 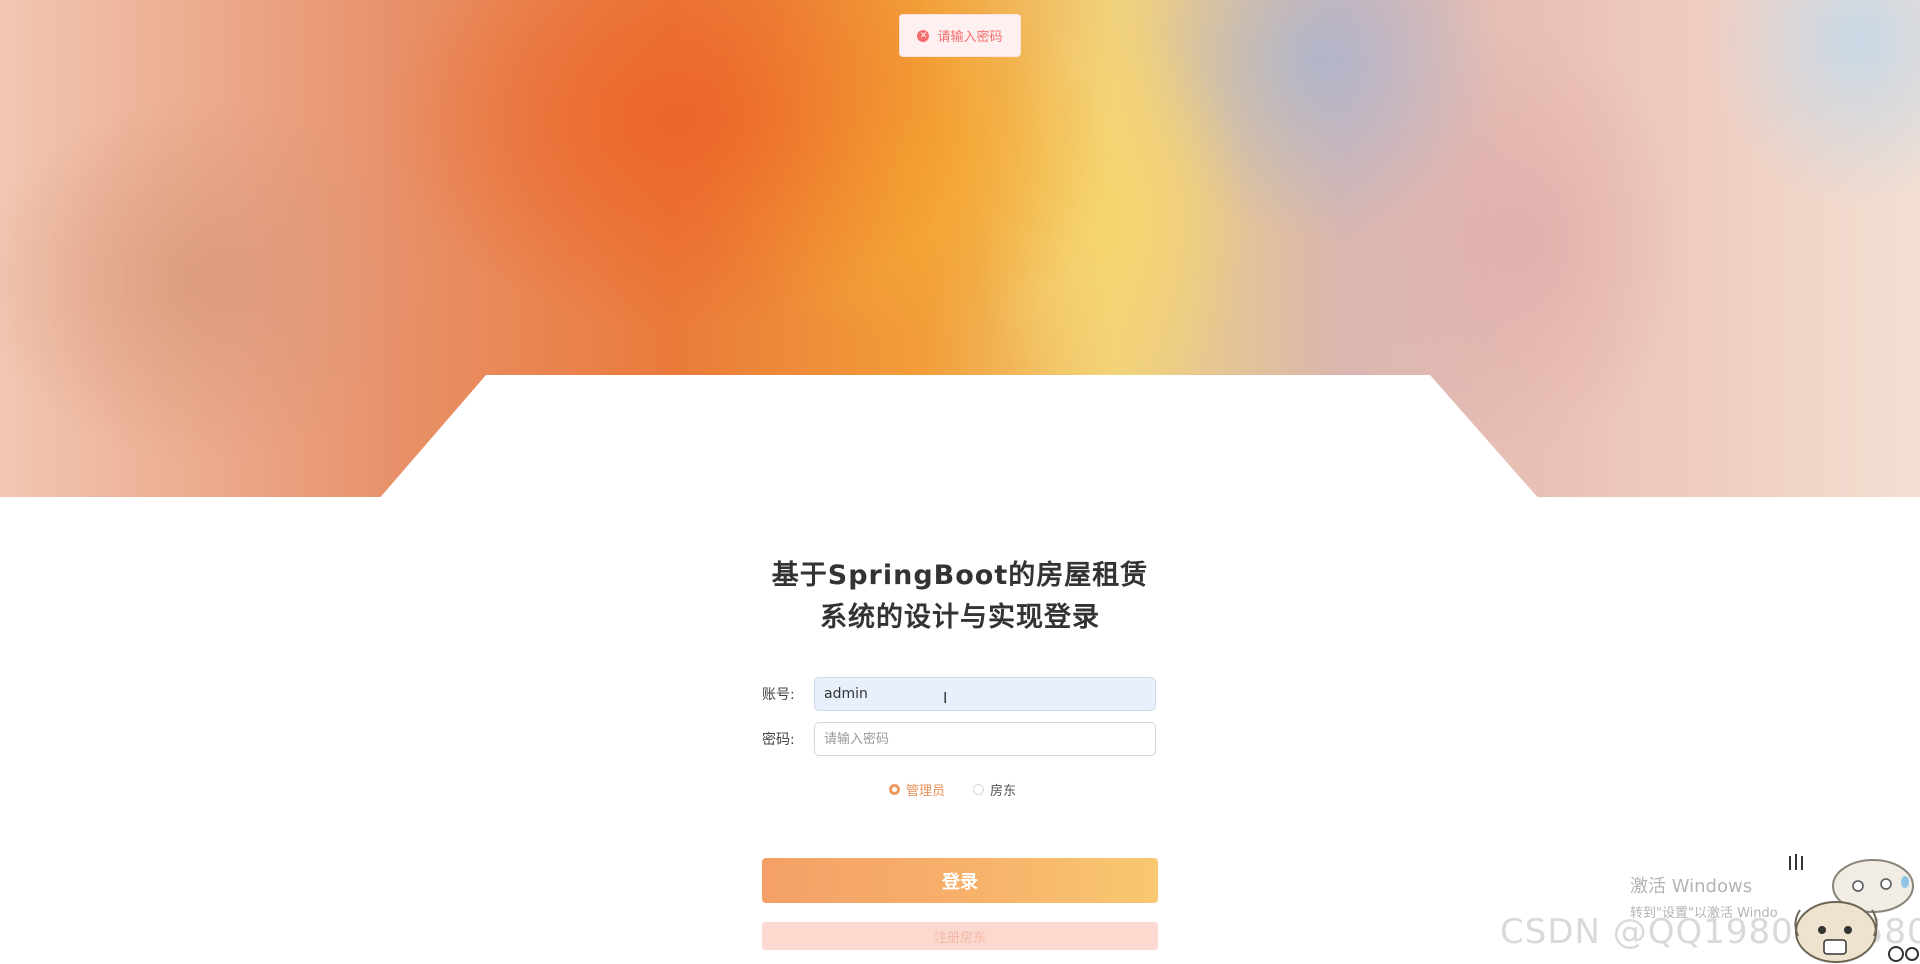 What do you see at coordinates (985, 694) in the screenshot?
I see `account-input` at bounding box center [985, 694].